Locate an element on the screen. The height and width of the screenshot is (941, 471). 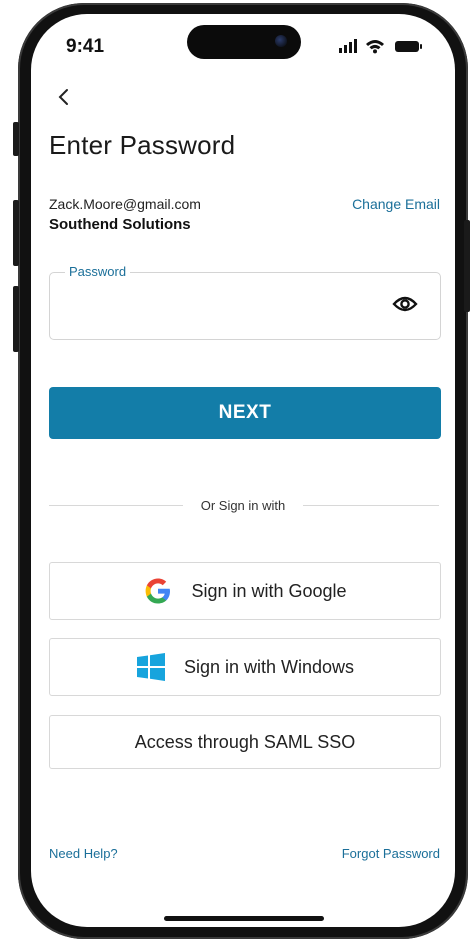
chevron-left-icon is located at coordinates (63, 97).